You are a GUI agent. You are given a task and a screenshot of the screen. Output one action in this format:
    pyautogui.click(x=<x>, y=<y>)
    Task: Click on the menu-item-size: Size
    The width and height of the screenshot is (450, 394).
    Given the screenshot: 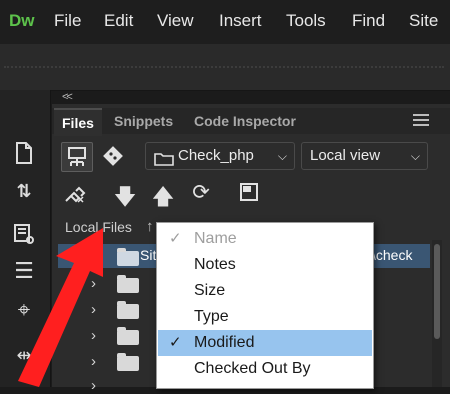 What is the action you would take?
    pyautogui.click(x=265, y=291)
    